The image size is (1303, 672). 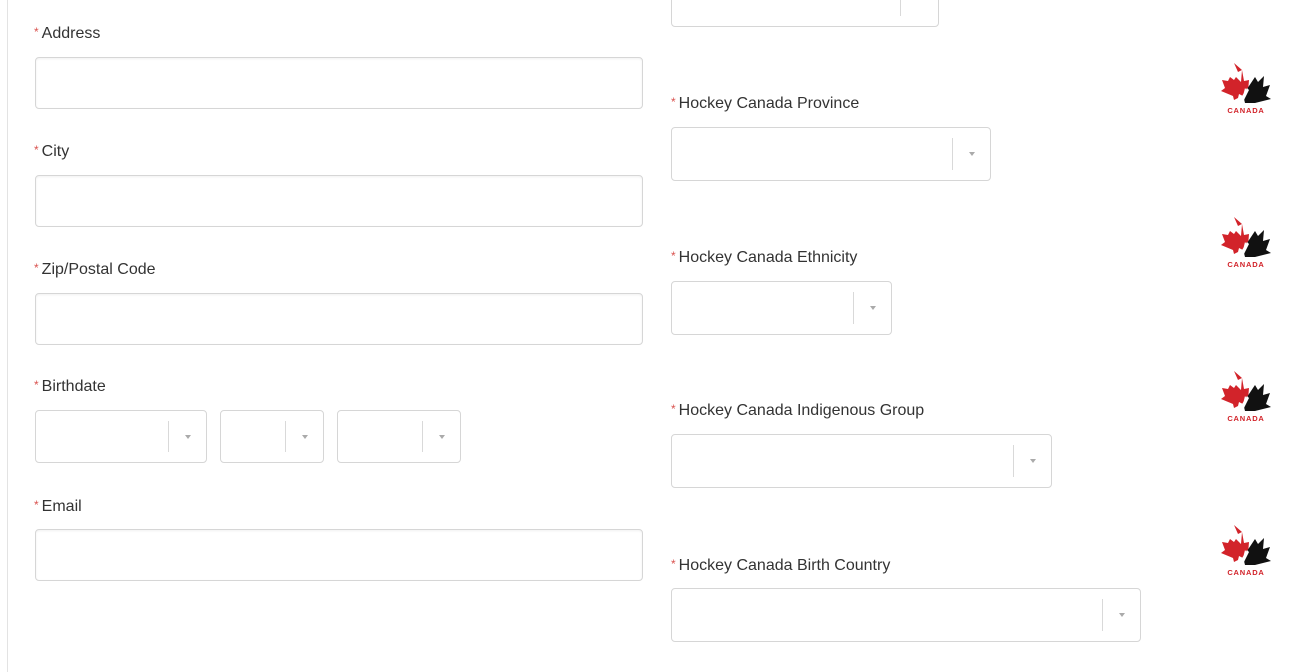 What do you see at coordinates (7, 336) in the screenshot?
I see `left-divider` at bounding box center [7, 336].